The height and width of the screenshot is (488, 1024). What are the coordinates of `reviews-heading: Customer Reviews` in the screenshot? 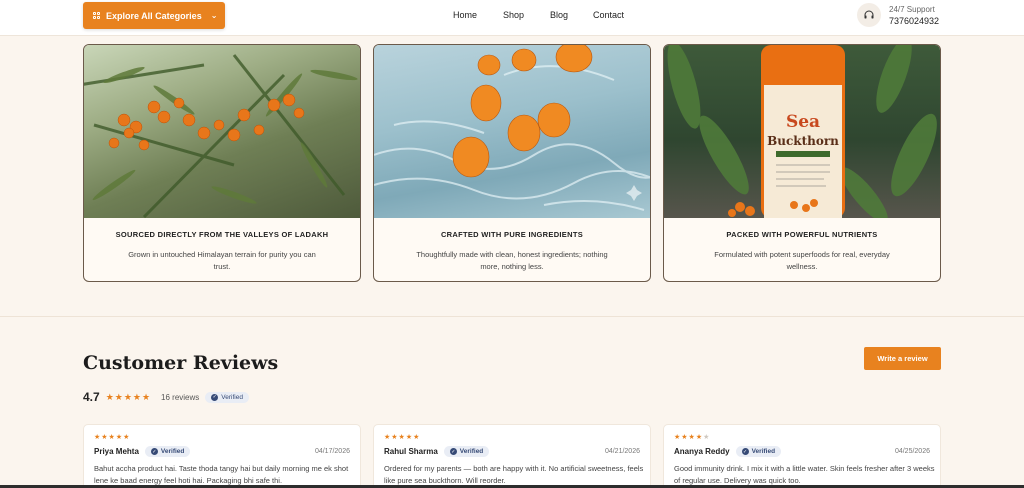 It's located at (181, 363).